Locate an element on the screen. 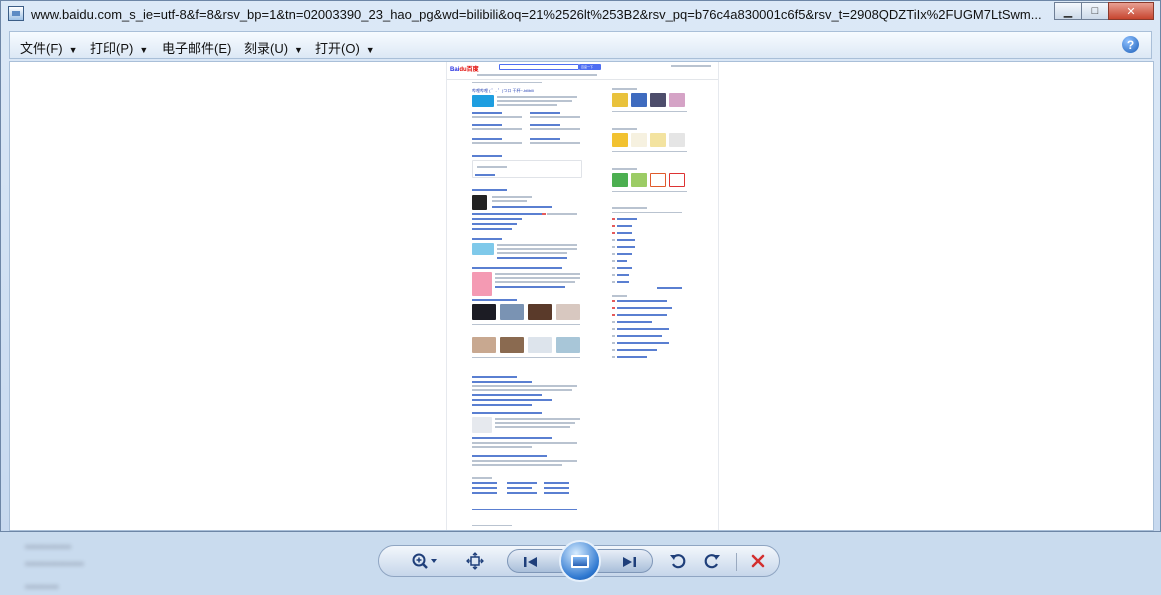  menu-print: 打印(P) ▼ is located at coordinates (119, 47).